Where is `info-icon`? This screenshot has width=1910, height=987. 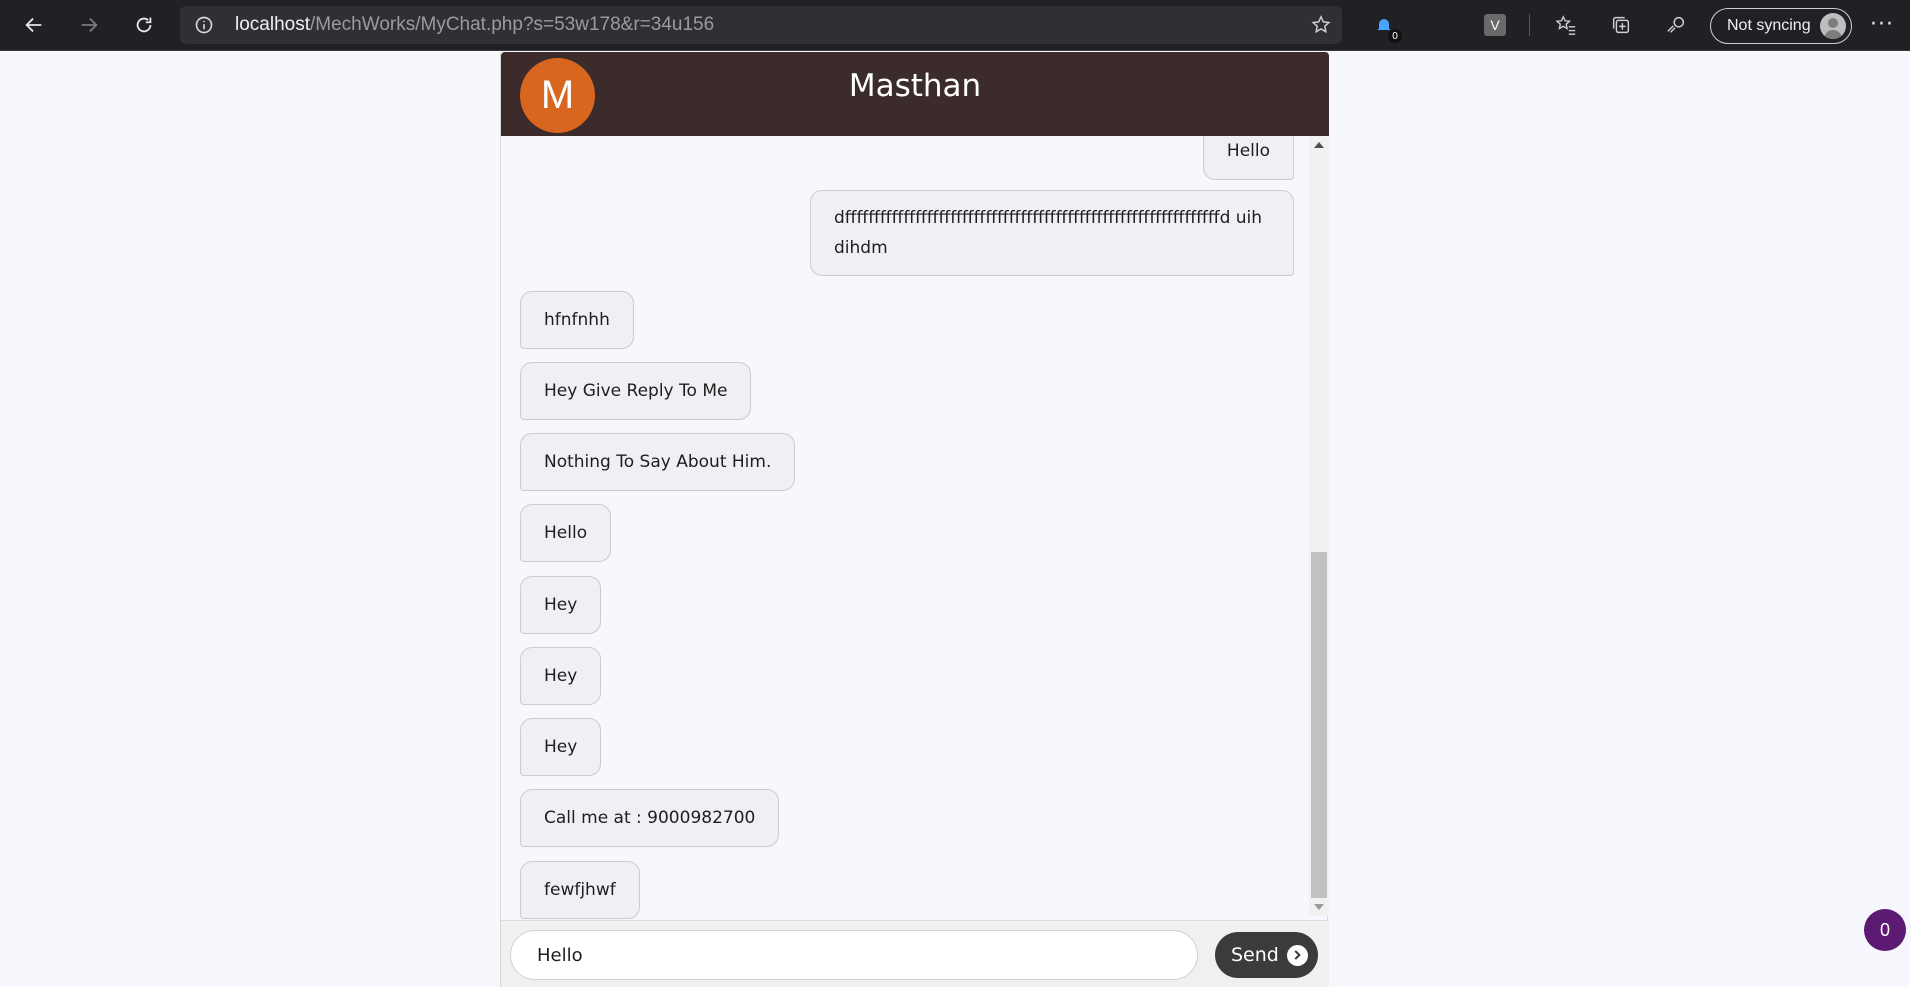 info-icon is located at coordinates (204, 25).